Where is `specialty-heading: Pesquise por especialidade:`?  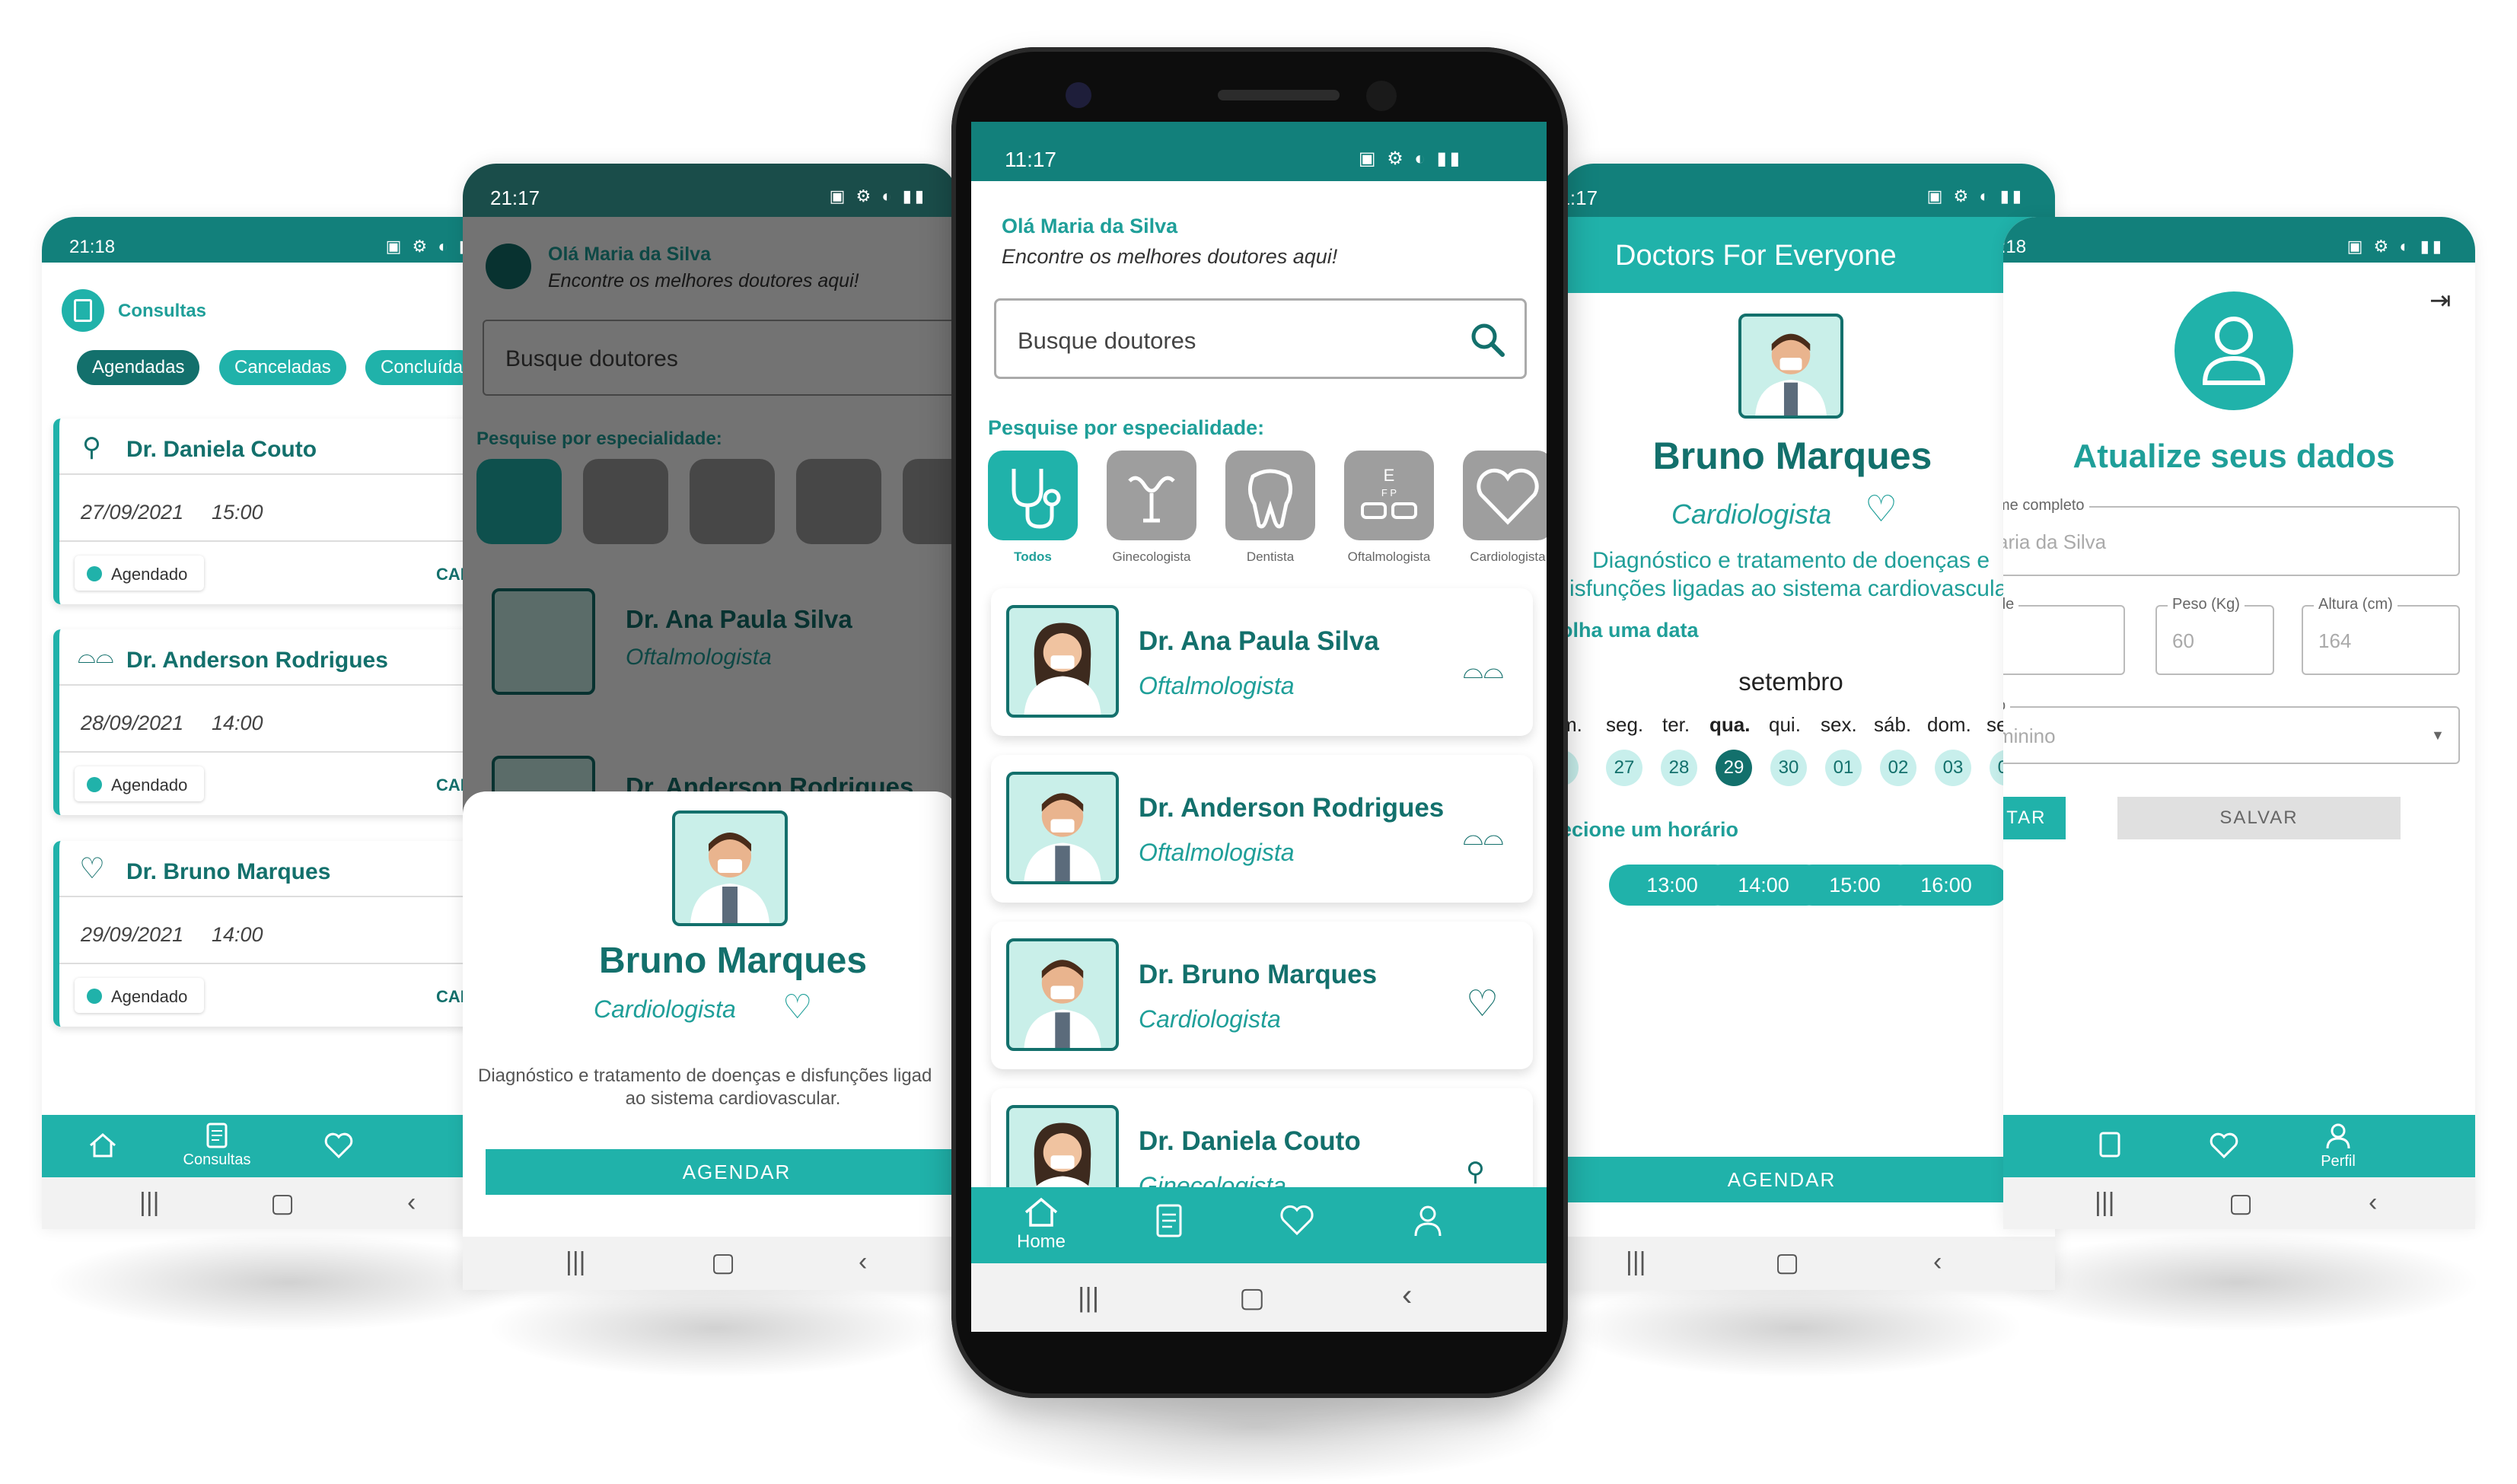 specialty-heading: Pesquise por especialidade: is located at coordinates (1126, 428).